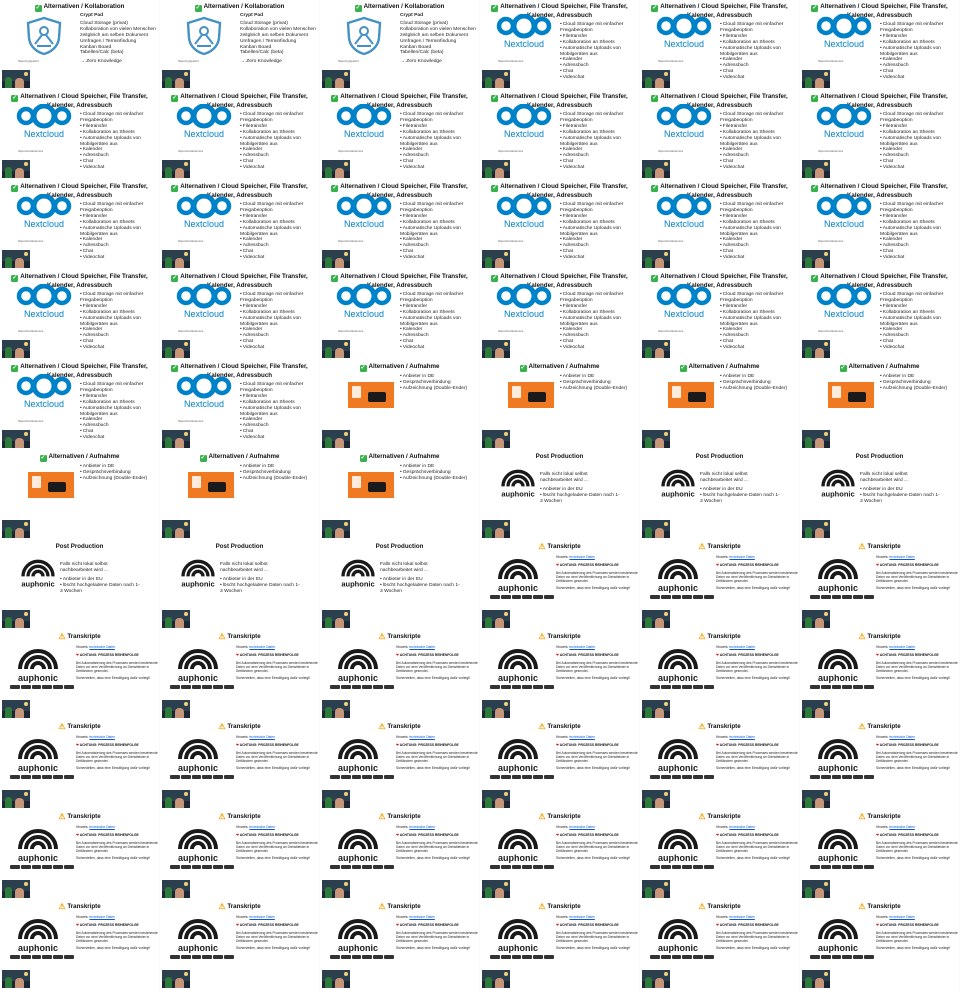 Image resolution: width=960 pixels, height=990 pixels. What do you see at coordinates (656, 709) in the screenshot?
I see `webcam-thumbnail` at bounding box center [656, 709].